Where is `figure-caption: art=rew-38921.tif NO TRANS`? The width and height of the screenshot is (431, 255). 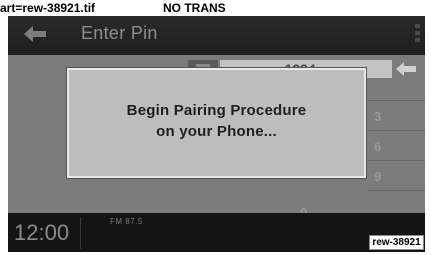
figure-caption: art=rew-38921.tif NO TRANS is located at coordinates (215, 8).